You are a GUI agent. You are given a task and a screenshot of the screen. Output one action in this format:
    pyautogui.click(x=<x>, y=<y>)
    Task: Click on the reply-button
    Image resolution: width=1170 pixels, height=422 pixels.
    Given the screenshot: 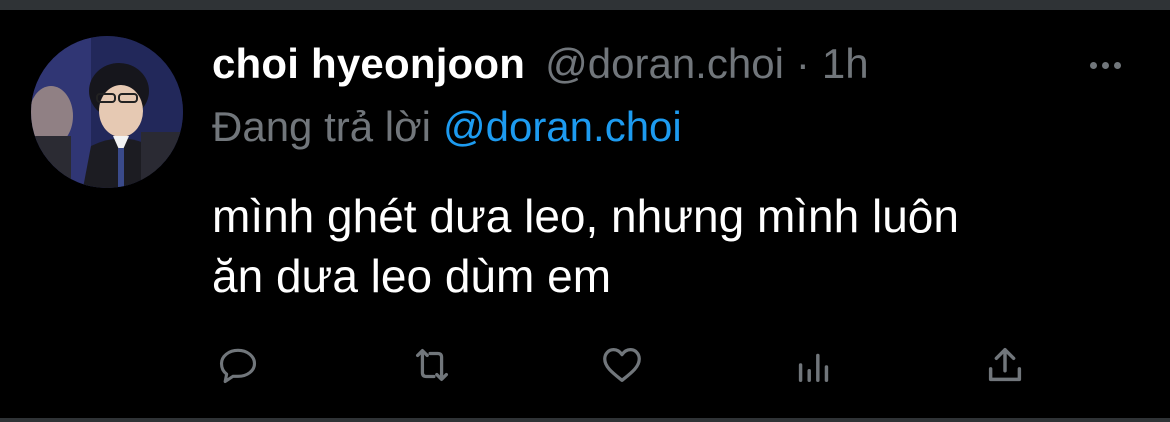 What is the action you would take?
    pyautogui.click(x=238, y=365)
    